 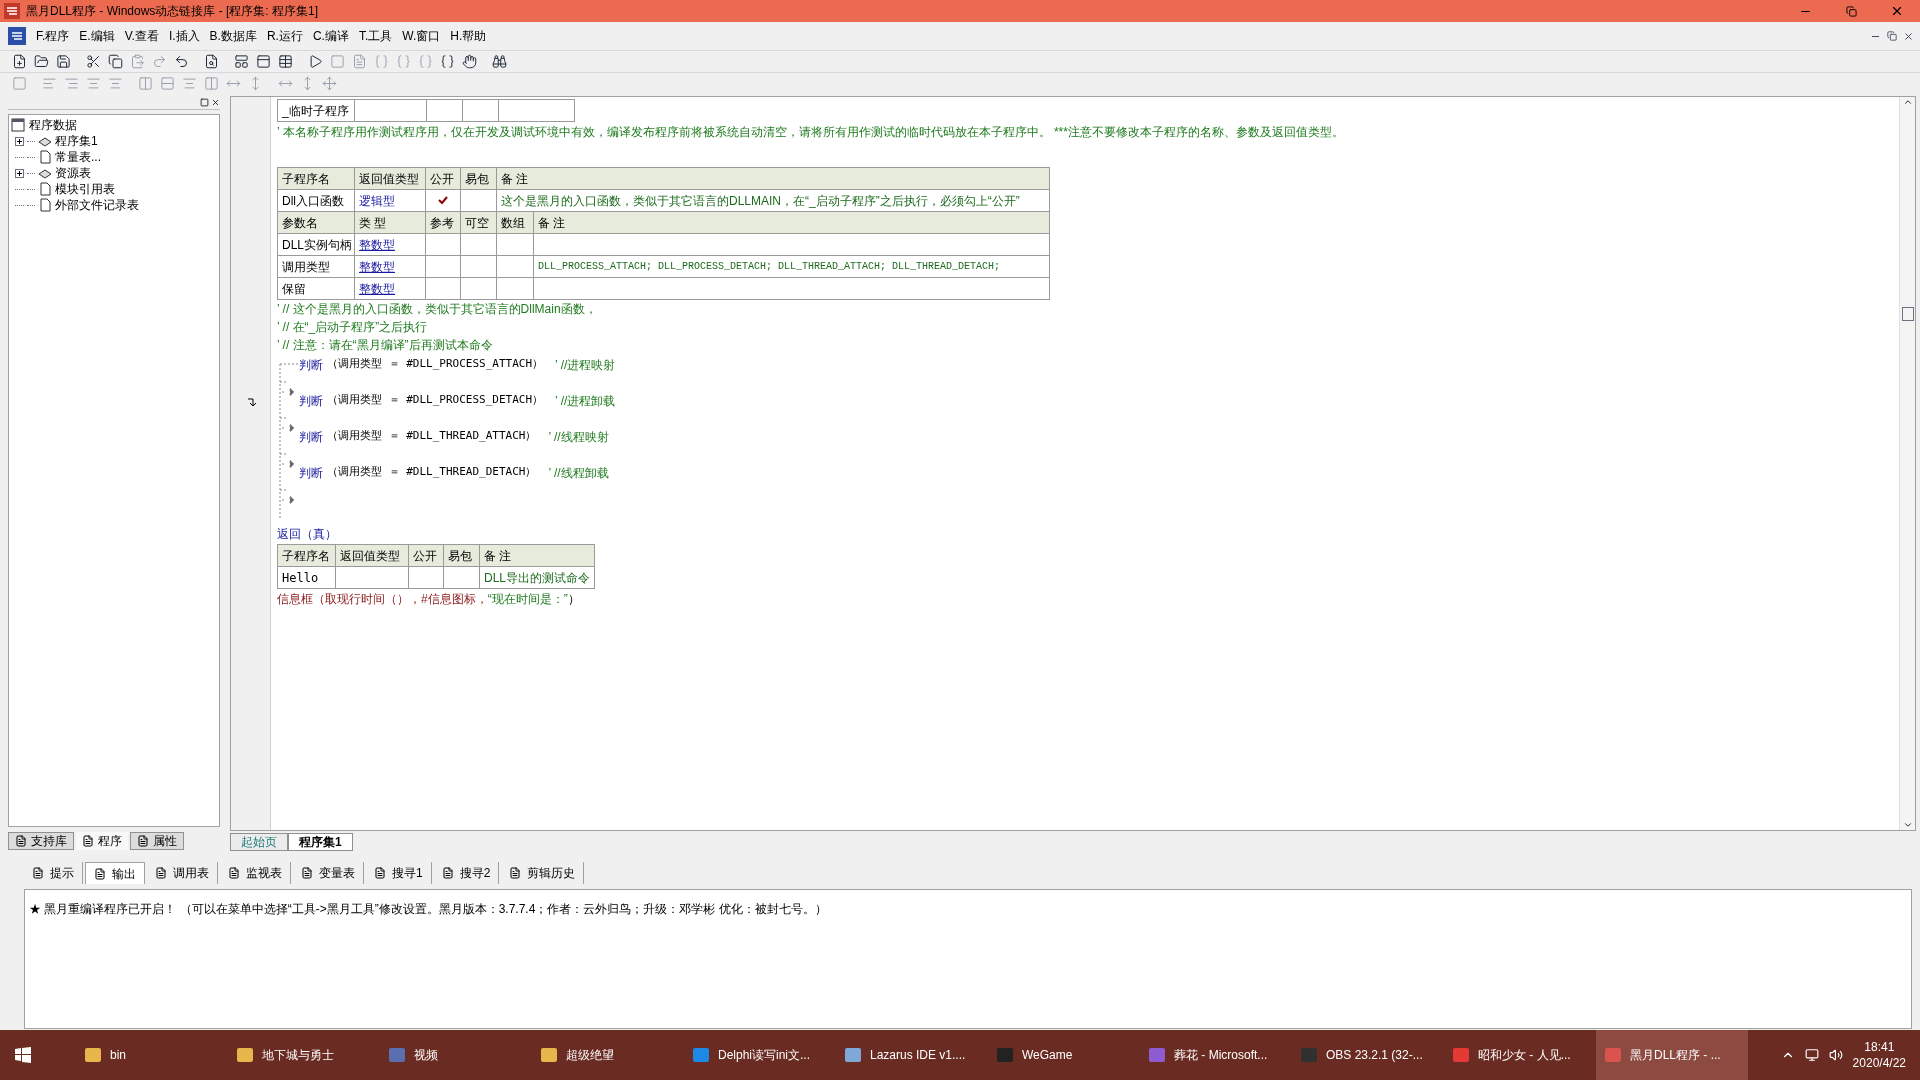 I want to click on scroll-up-icon, so click(x=1907, y=102).